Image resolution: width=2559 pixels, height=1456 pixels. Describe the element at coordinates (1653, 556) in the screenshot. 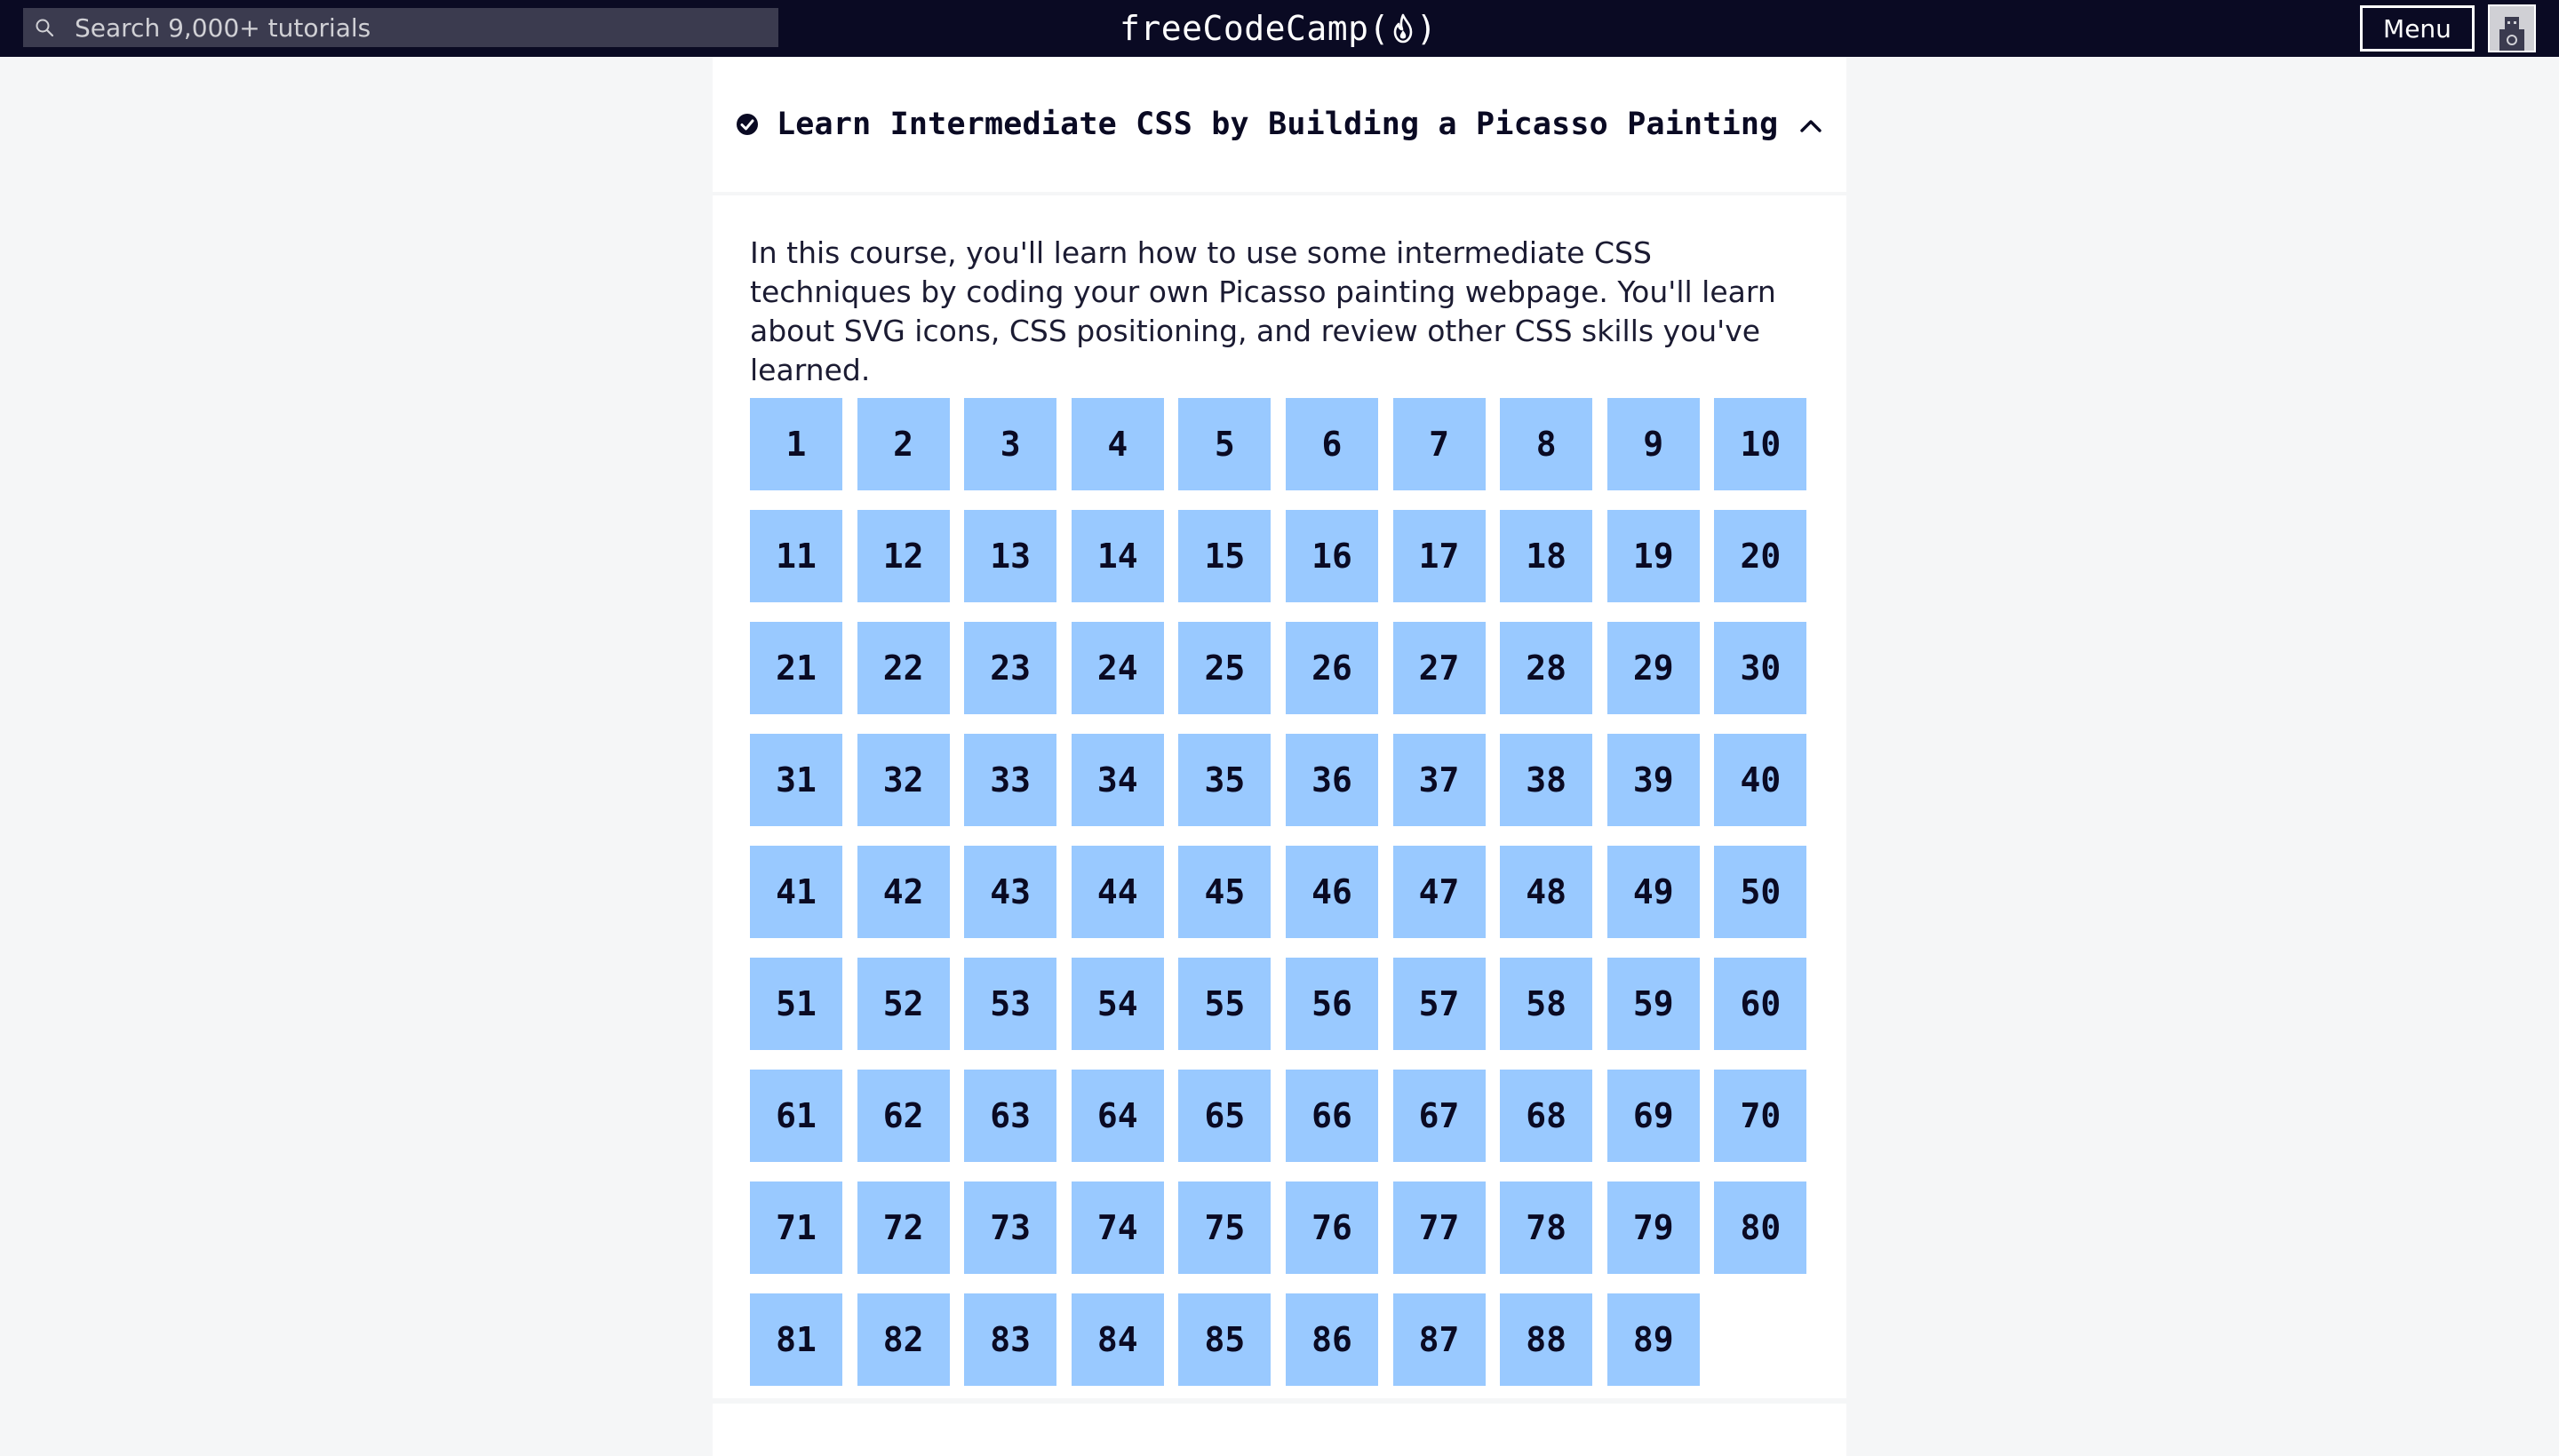

I see `step-button-19: 19` at that location.